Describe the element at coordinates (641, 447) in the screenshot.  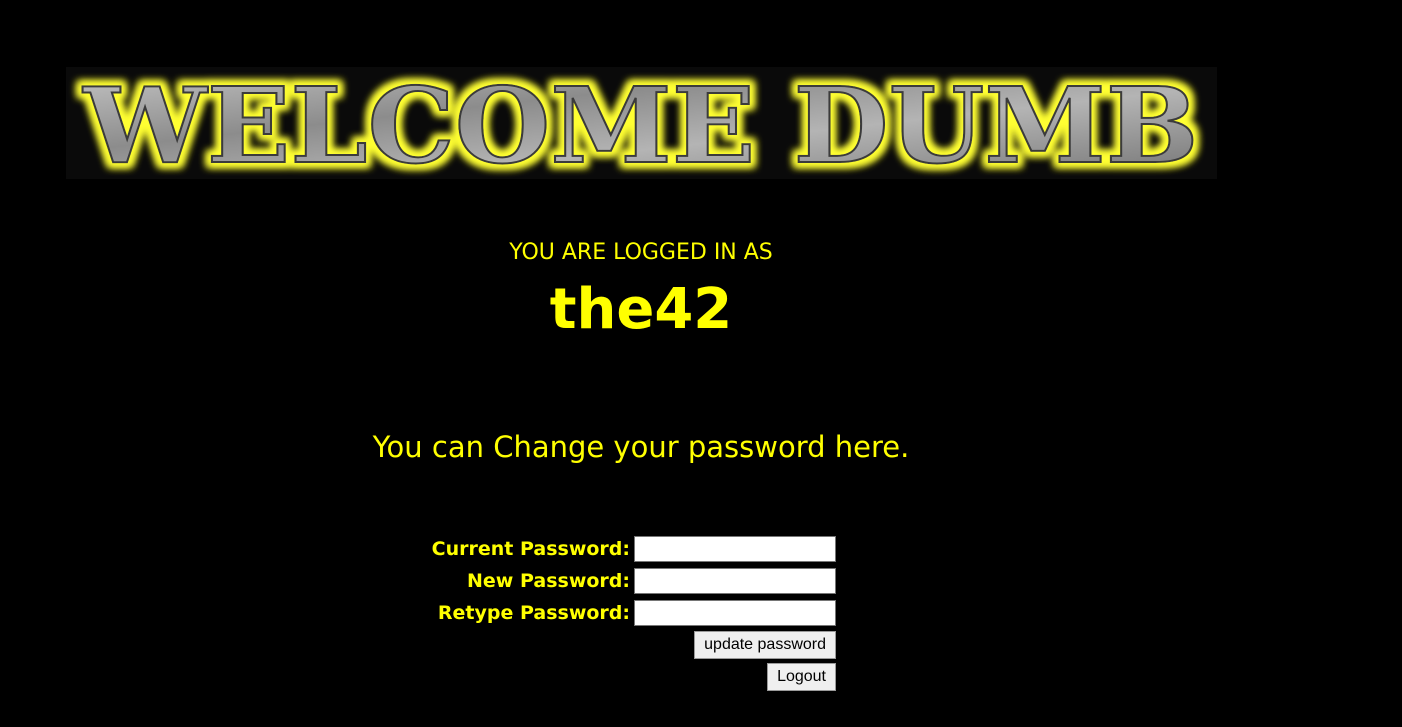
I see `change-password-message: You can Change your password here.` at that location.